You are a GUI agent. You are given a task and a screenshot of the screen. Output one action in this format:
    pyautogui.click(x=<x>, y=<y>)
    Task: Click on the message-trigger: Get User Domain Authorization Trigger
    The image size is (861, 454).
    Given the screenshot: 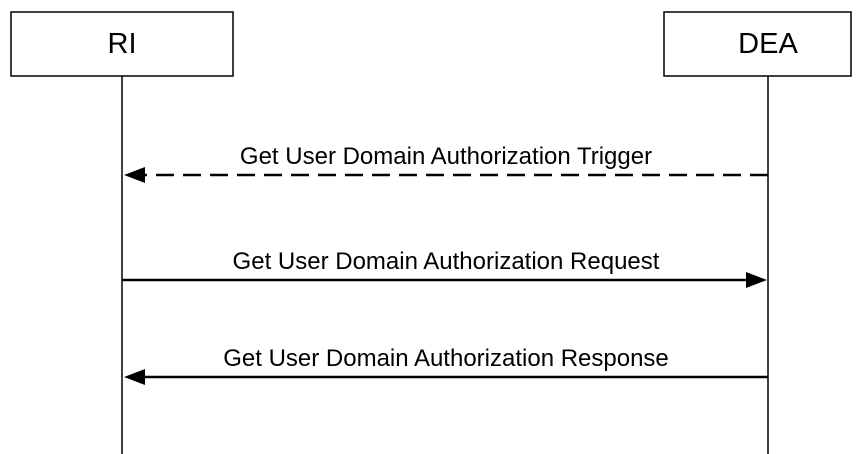 What is the action you would take?
    pyautogui.click(x=446, y=163)
    